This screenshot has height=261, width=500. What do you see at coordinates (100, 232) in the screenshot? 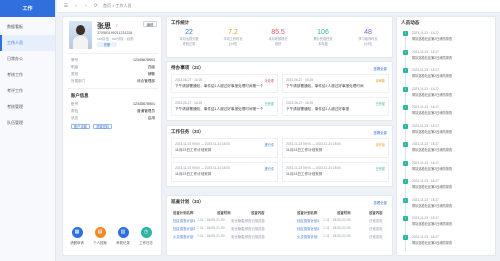
I see `folder-icon: ▤` at bounding box center [100, 232].